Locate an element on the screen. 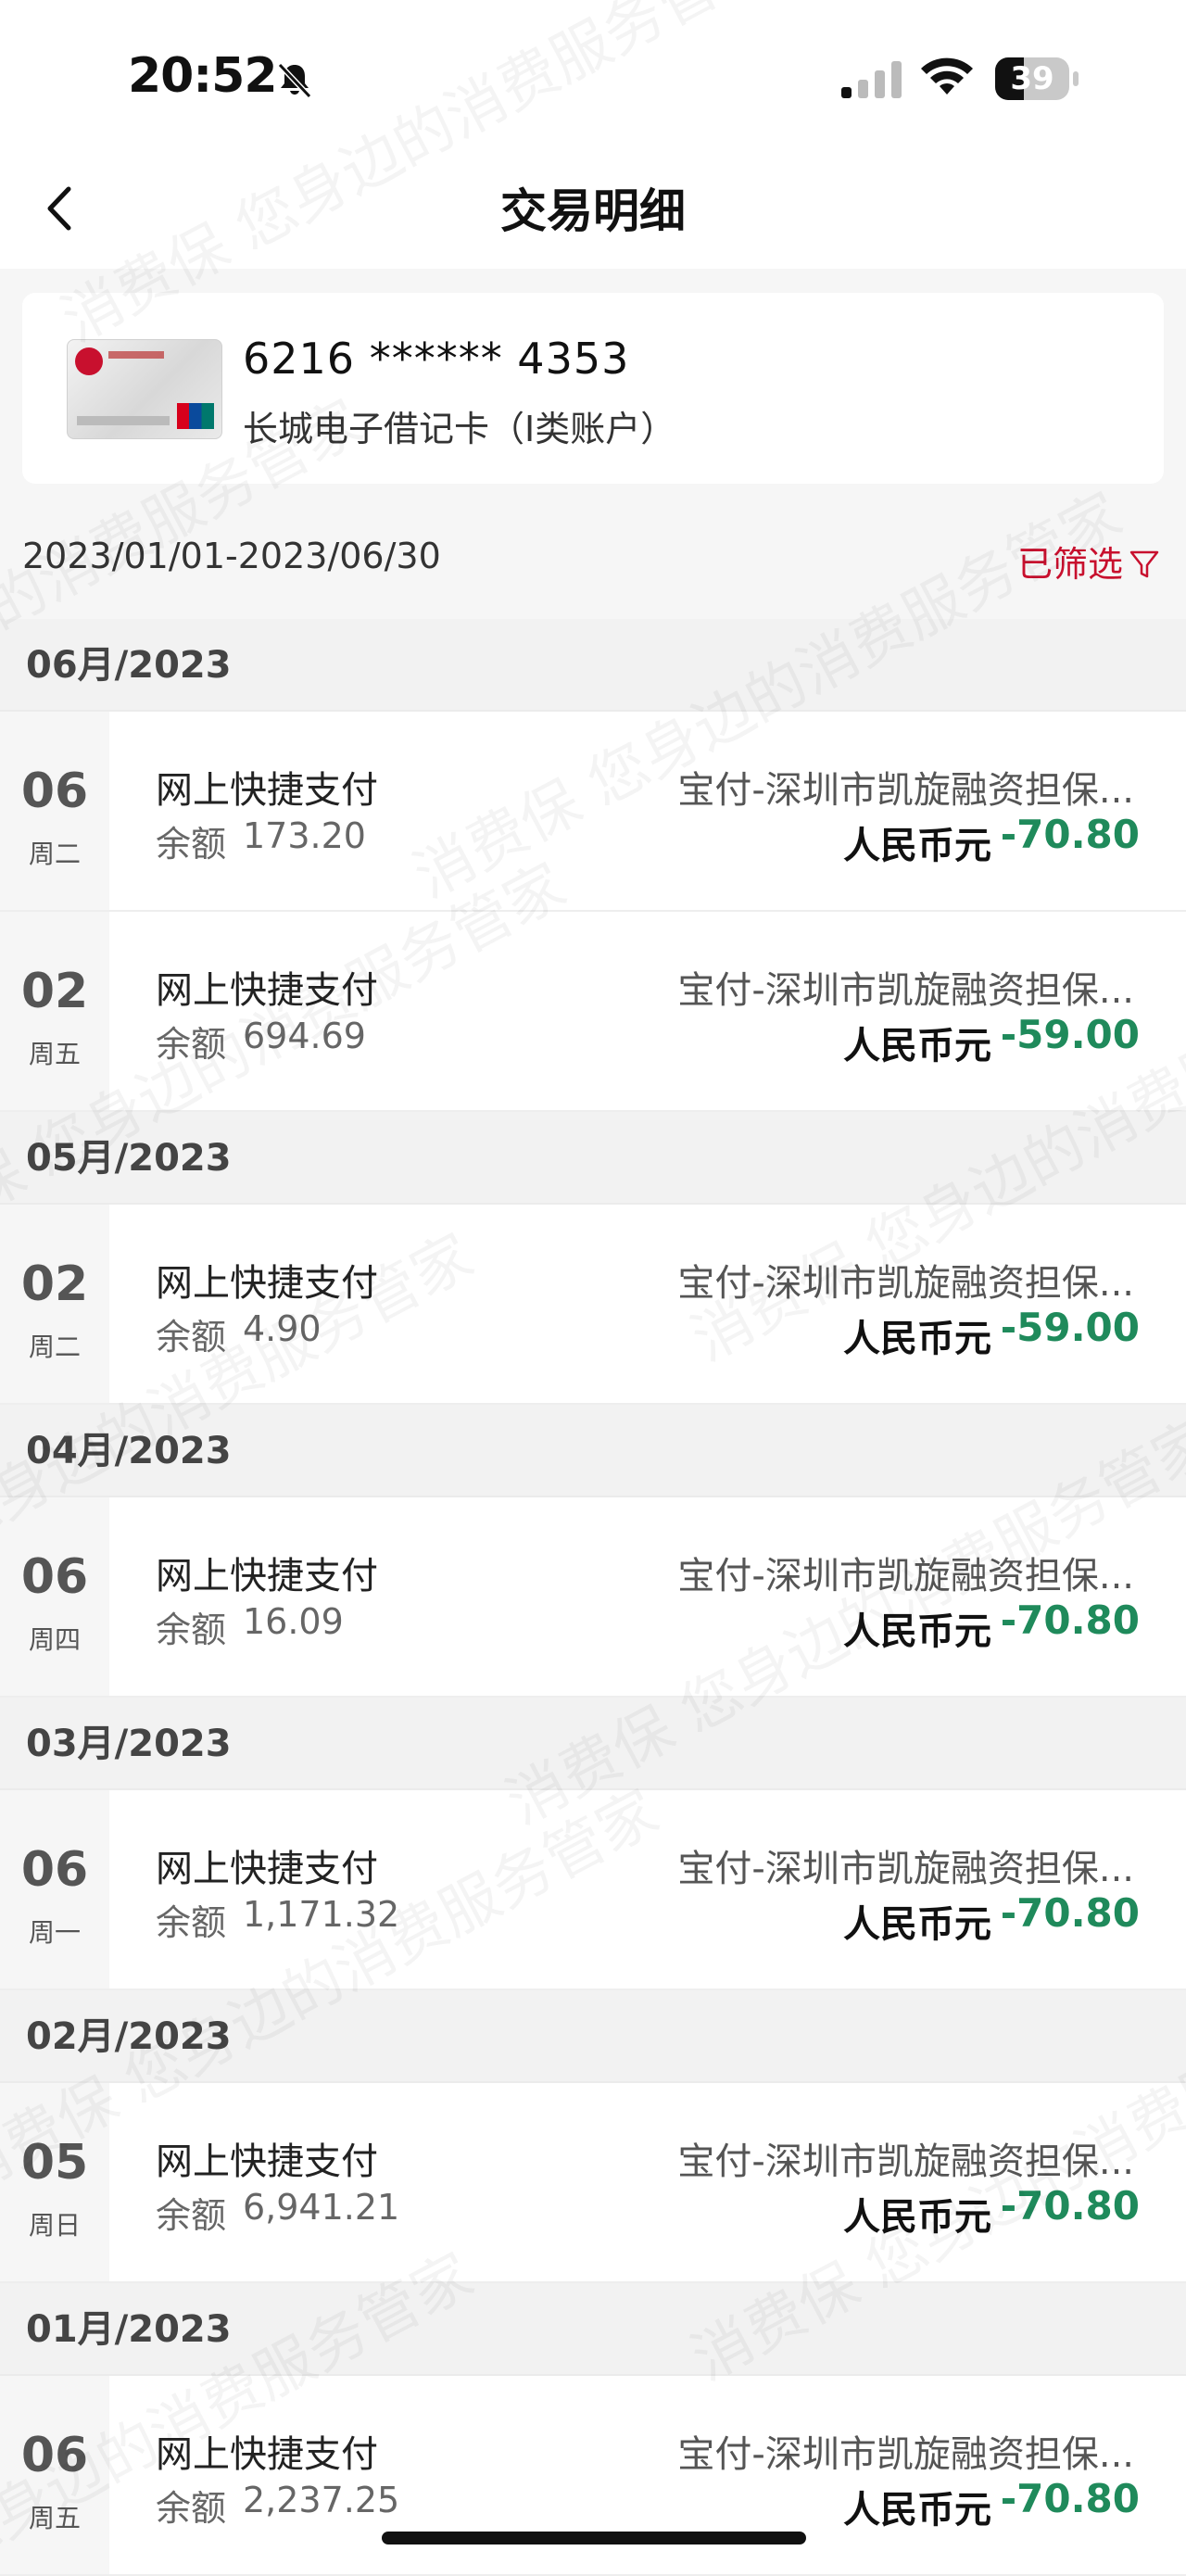  page-title: 交易明细 is located at coordinates (593, 211).